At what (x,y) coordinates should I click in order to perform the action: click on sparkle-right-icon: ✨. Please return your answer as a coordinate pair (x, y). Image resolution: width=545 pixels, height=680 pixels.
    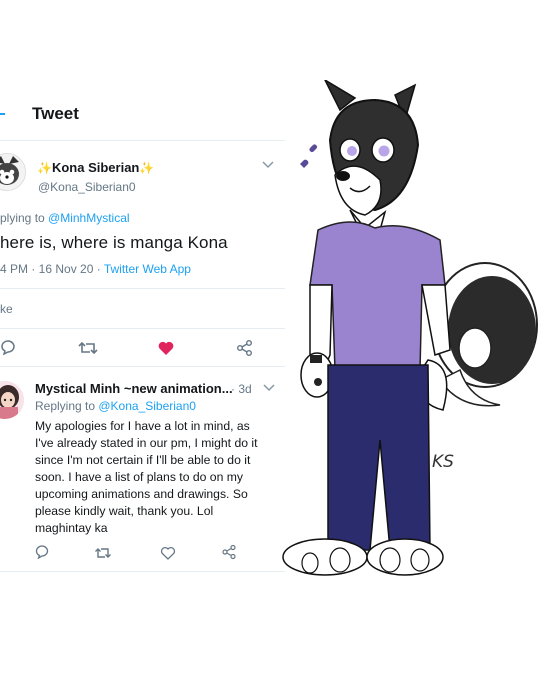
    Looking at the image, I should click on (147, 168).